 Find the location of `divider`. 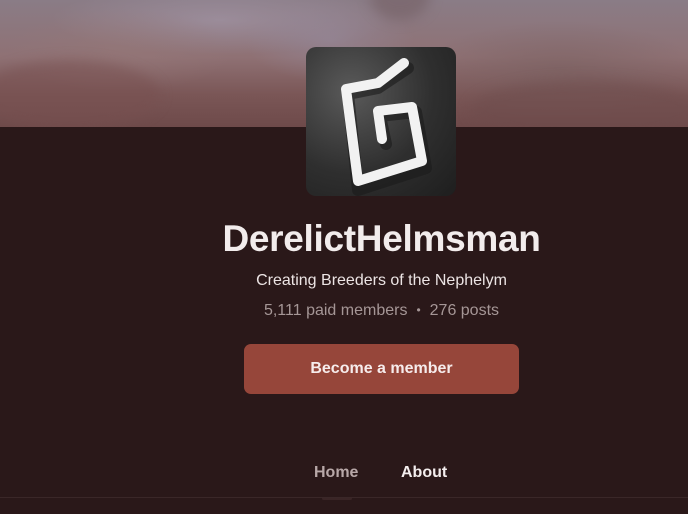

divider is located at coordinates (344, 497).